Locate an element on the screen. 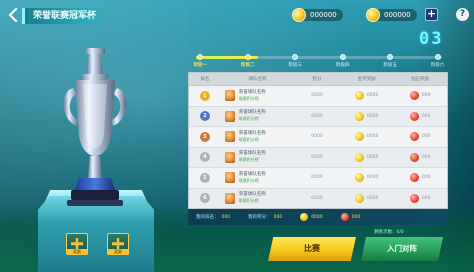 This screenshot has height=272, width=474. table-header: 排名 球队名称 积分 金币奖励 钻石奖励 is located at coordinates (318, 79).